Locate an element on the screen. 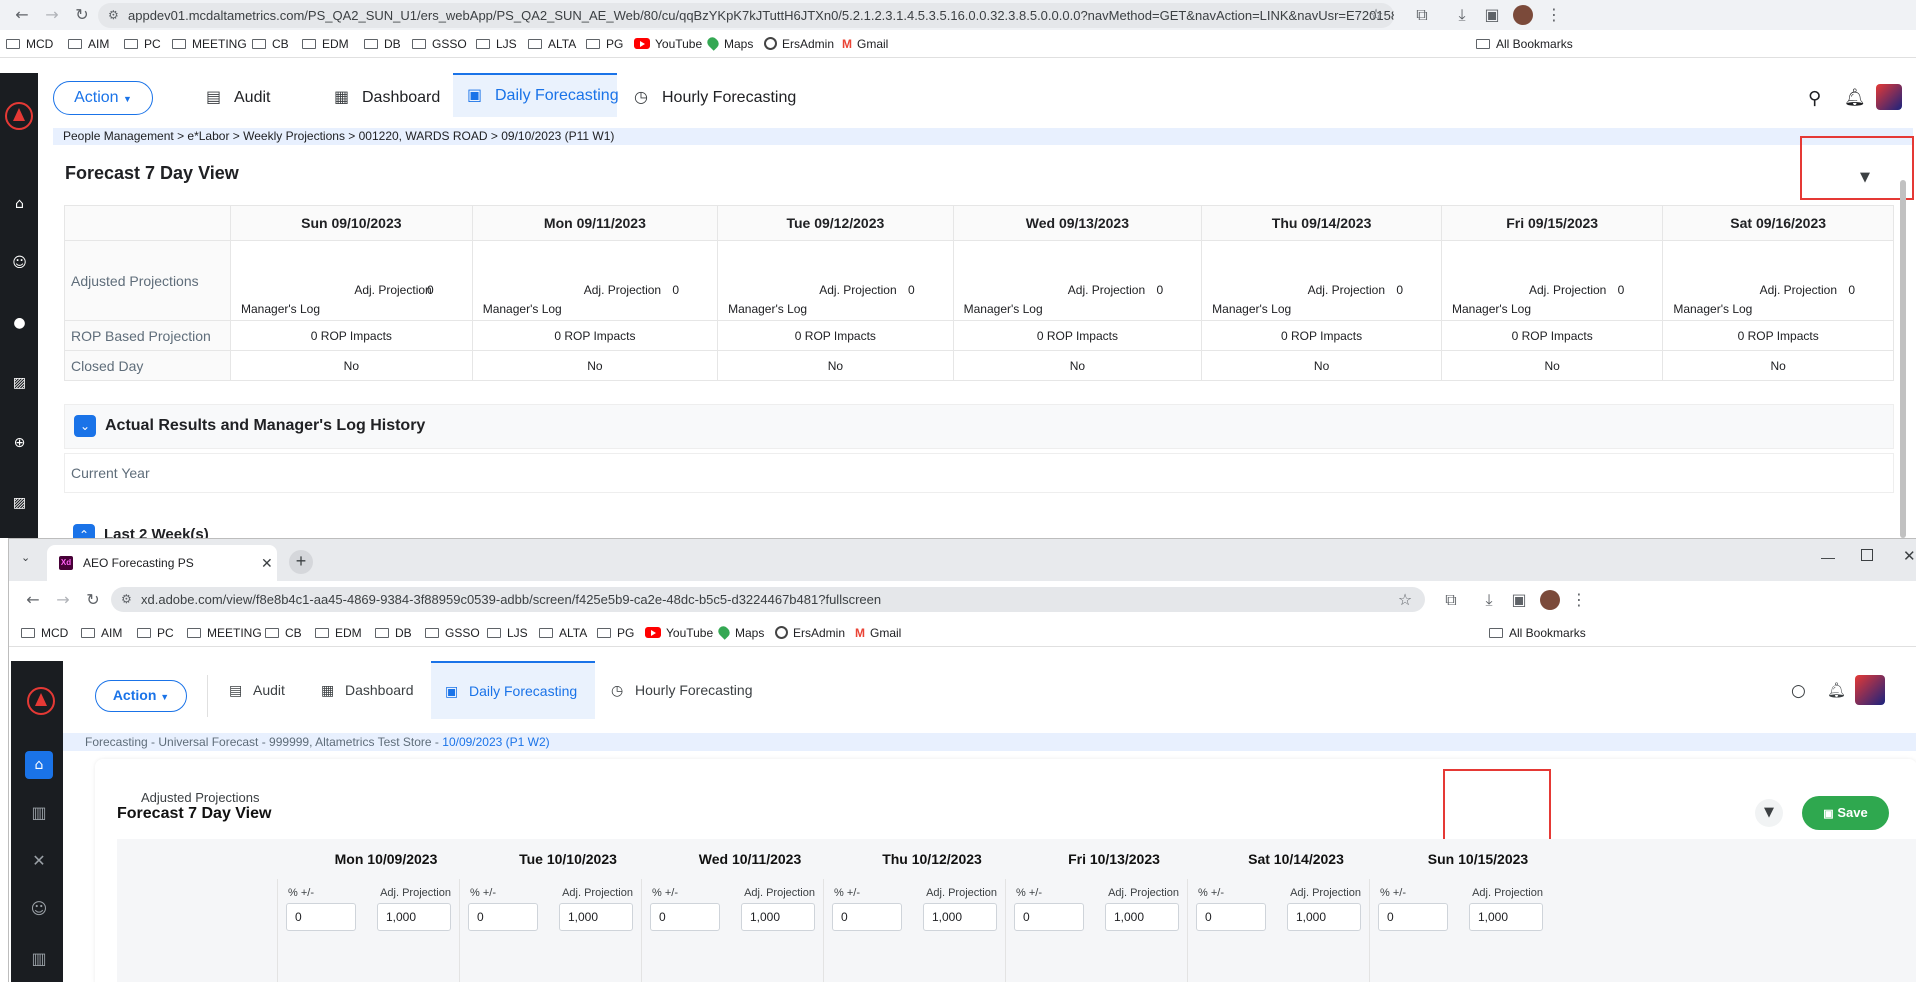 This screenshot has height=982, width=1916. user-icon: ● is located at coordinates (19, 323).